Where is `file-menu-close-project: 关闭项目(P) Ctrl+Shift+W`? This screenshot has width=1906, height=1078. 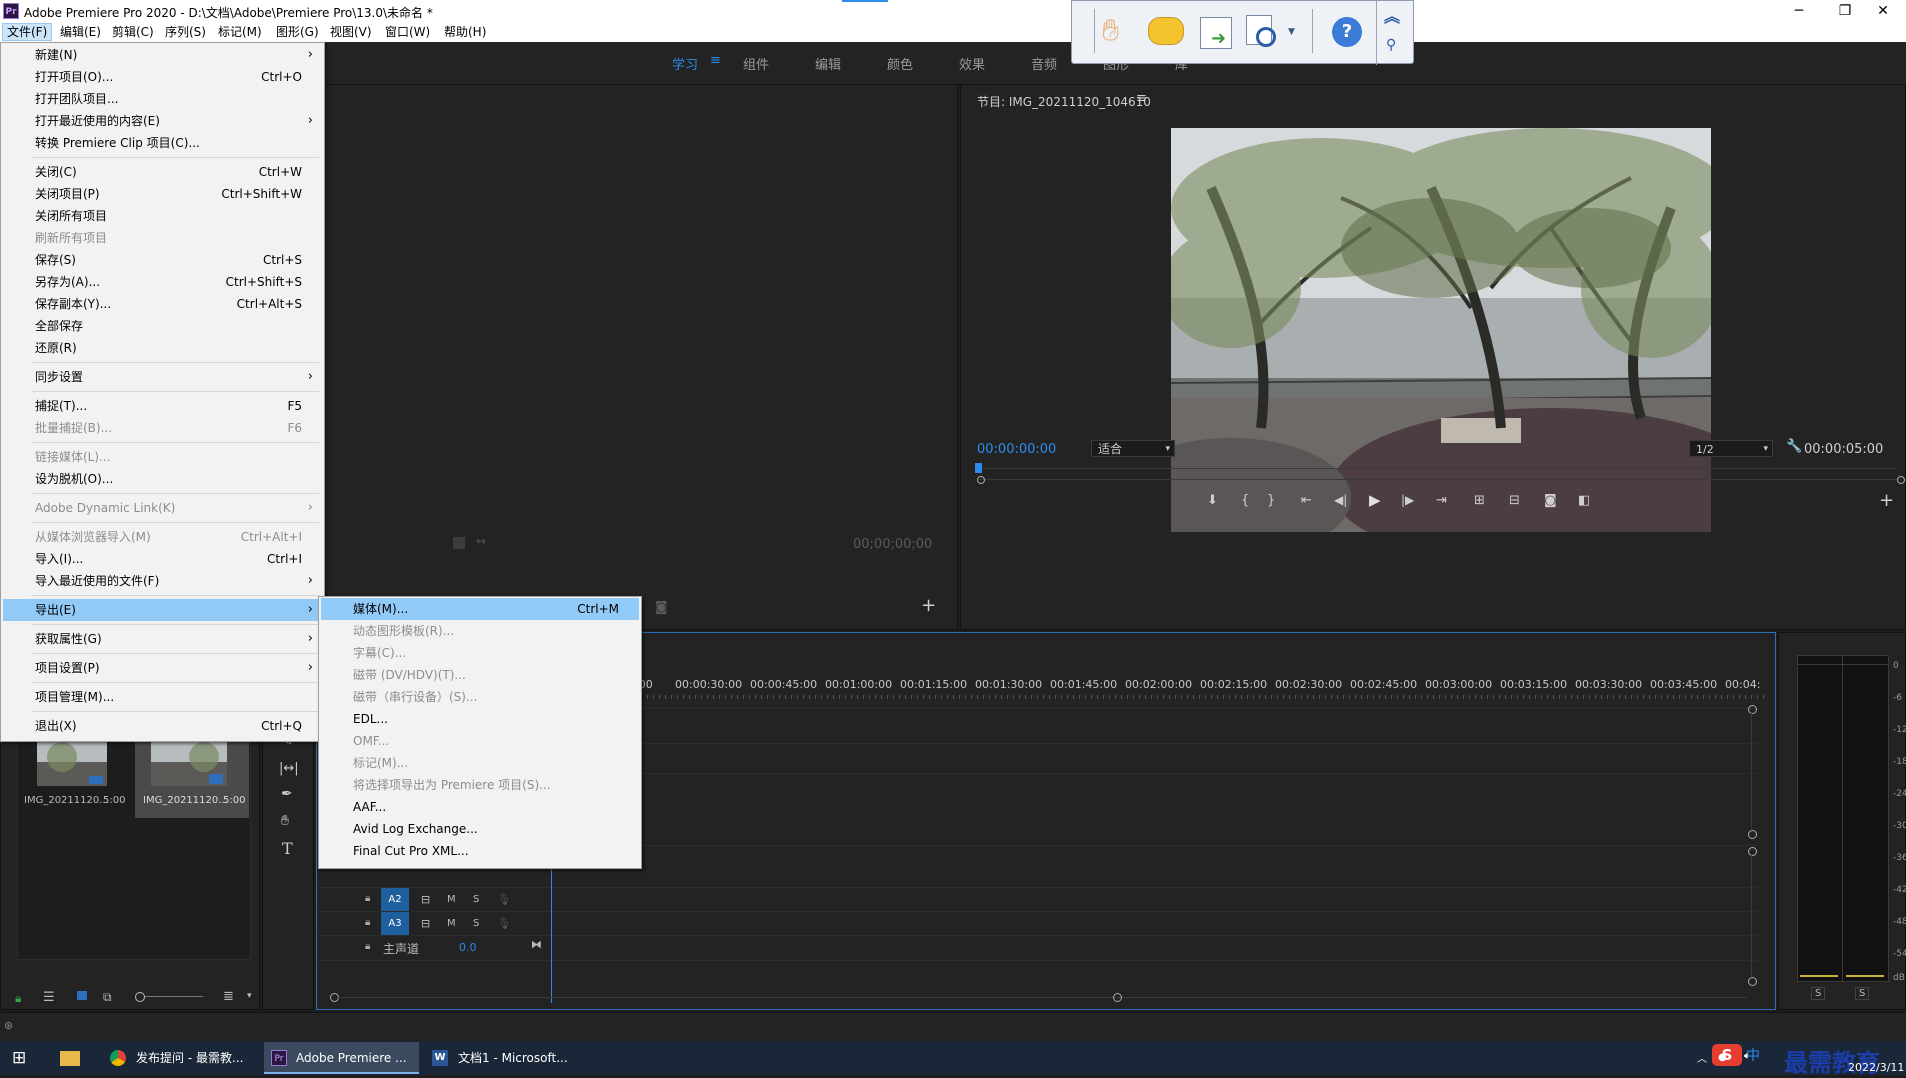
file-menu-close-project: 关闭项目(P) Ctrl+Shift+W is located at coordinates (162, 194).